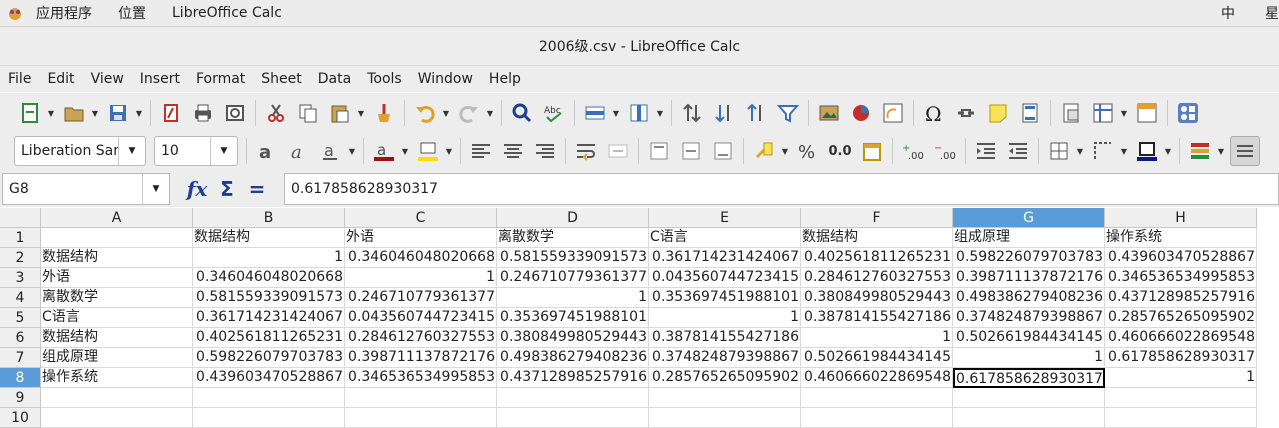 The image size is (1279, 428). Describe the element at coordinates (72, 189) in the screenshot. I see `name-box-value: G8` at that location.